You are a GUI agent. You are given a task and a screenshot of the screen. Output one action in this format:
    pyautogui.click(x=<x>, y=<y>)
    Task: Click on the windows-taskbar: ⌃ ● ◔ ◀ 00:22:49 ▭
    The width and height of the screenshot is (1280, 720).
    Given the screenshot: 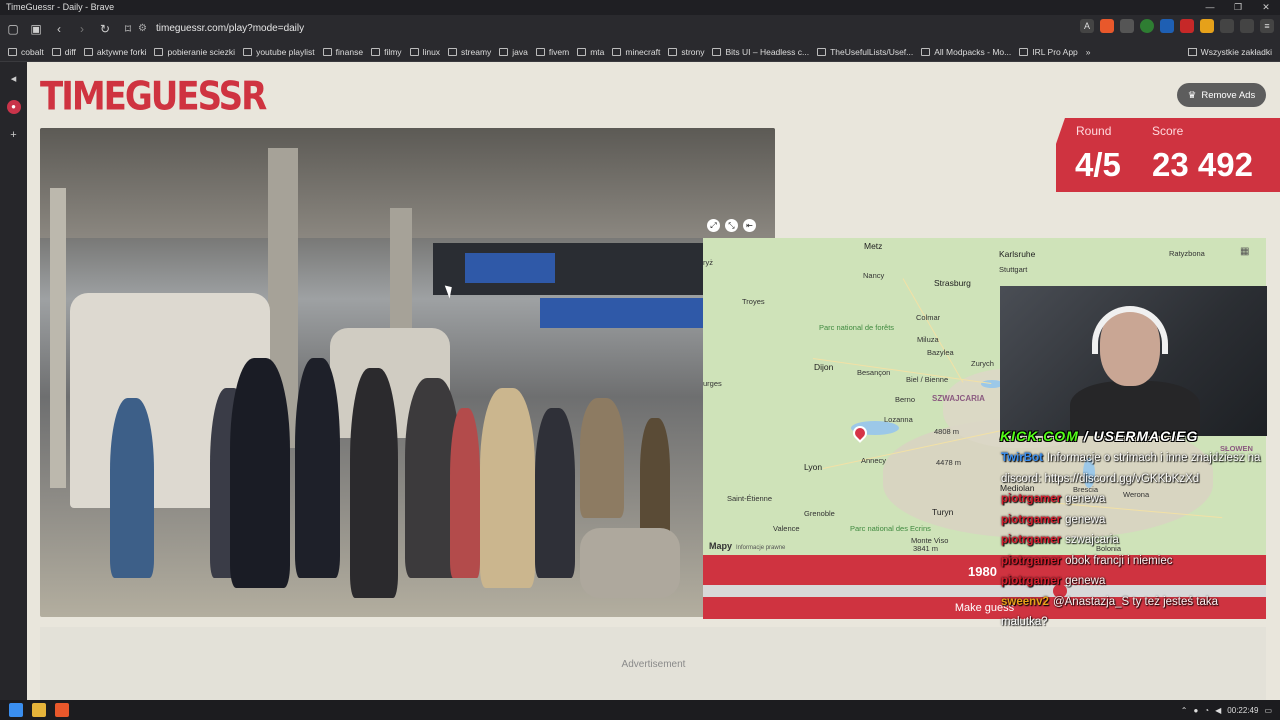 What is the action you would take?
    pyautogui.click(x=640, y=710)
    